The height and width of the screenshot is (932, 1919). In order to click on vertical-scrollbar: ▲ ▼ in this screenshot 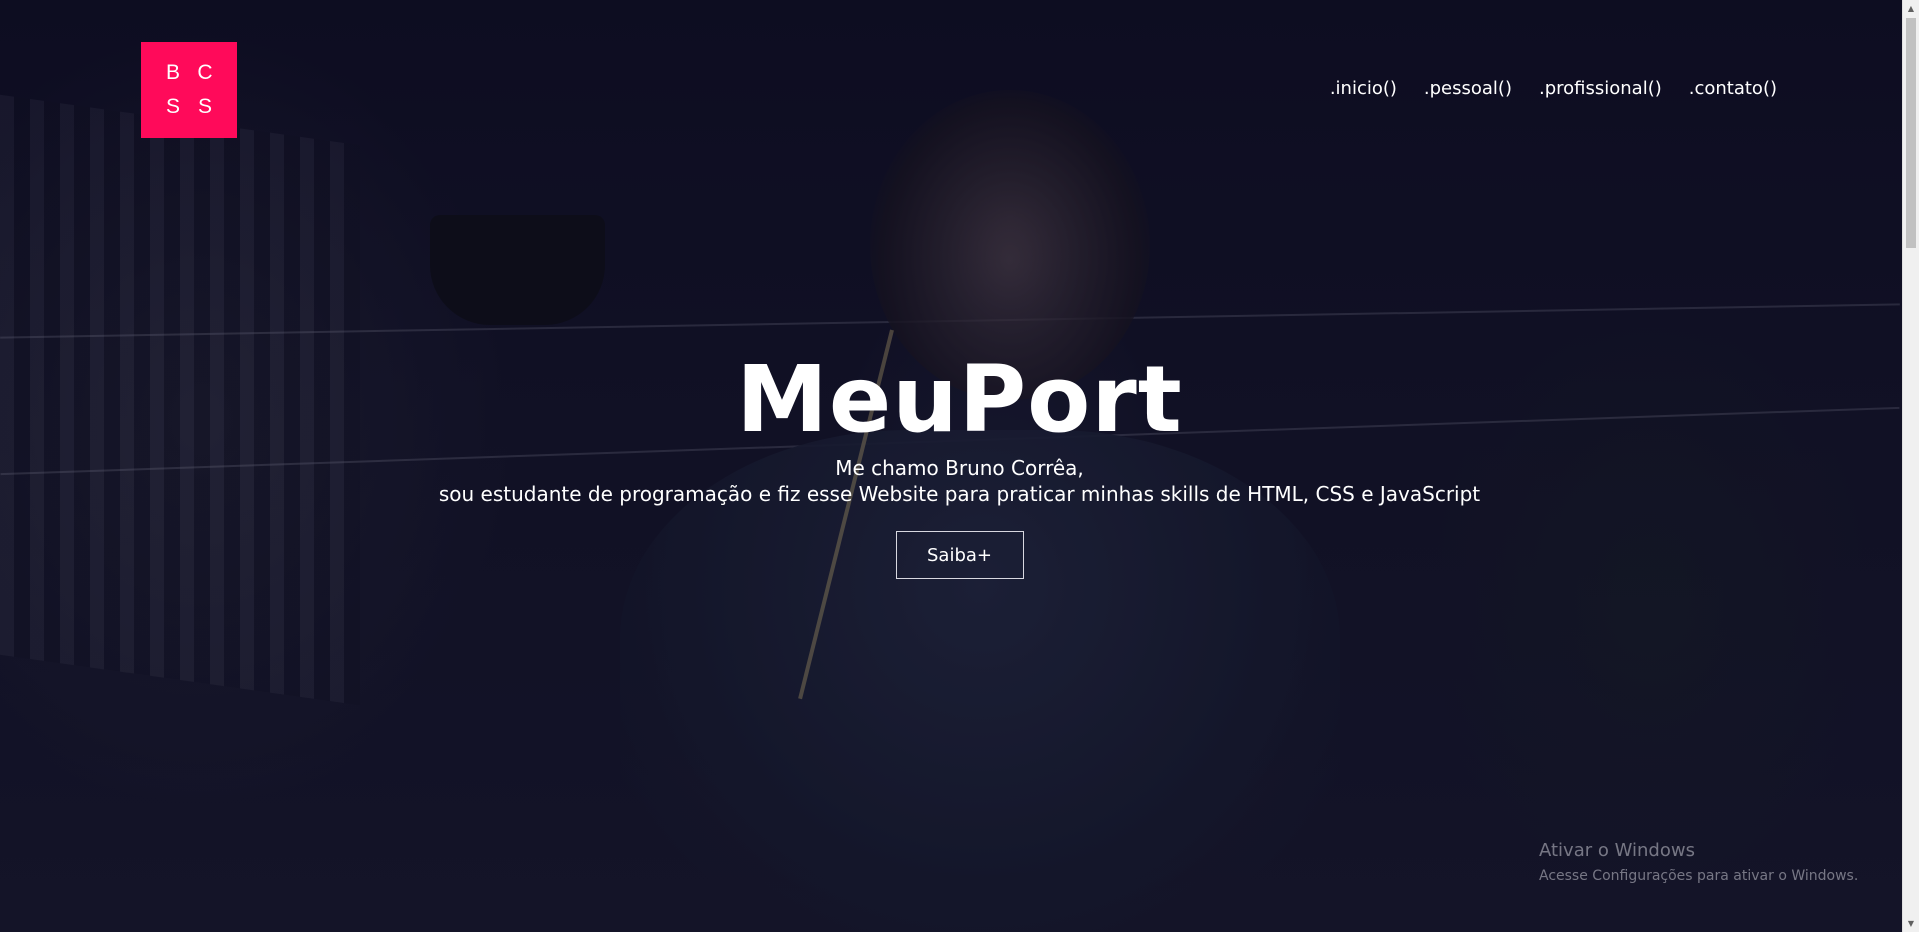, I will do `click(1910, 466)`.